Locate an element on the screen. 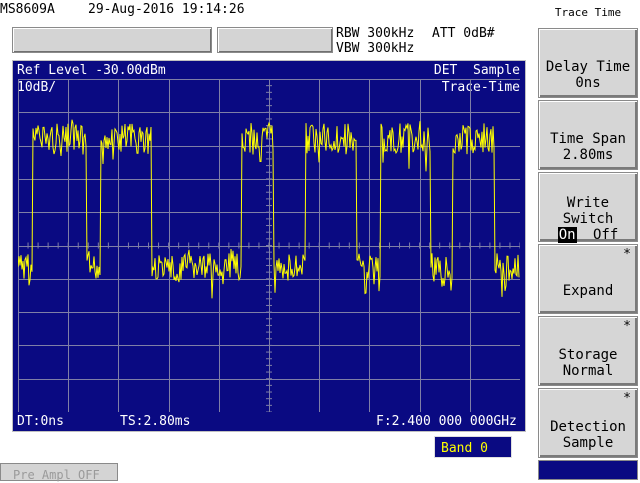  delay-time-label: Delay Time is located at coordinates (588, 67).